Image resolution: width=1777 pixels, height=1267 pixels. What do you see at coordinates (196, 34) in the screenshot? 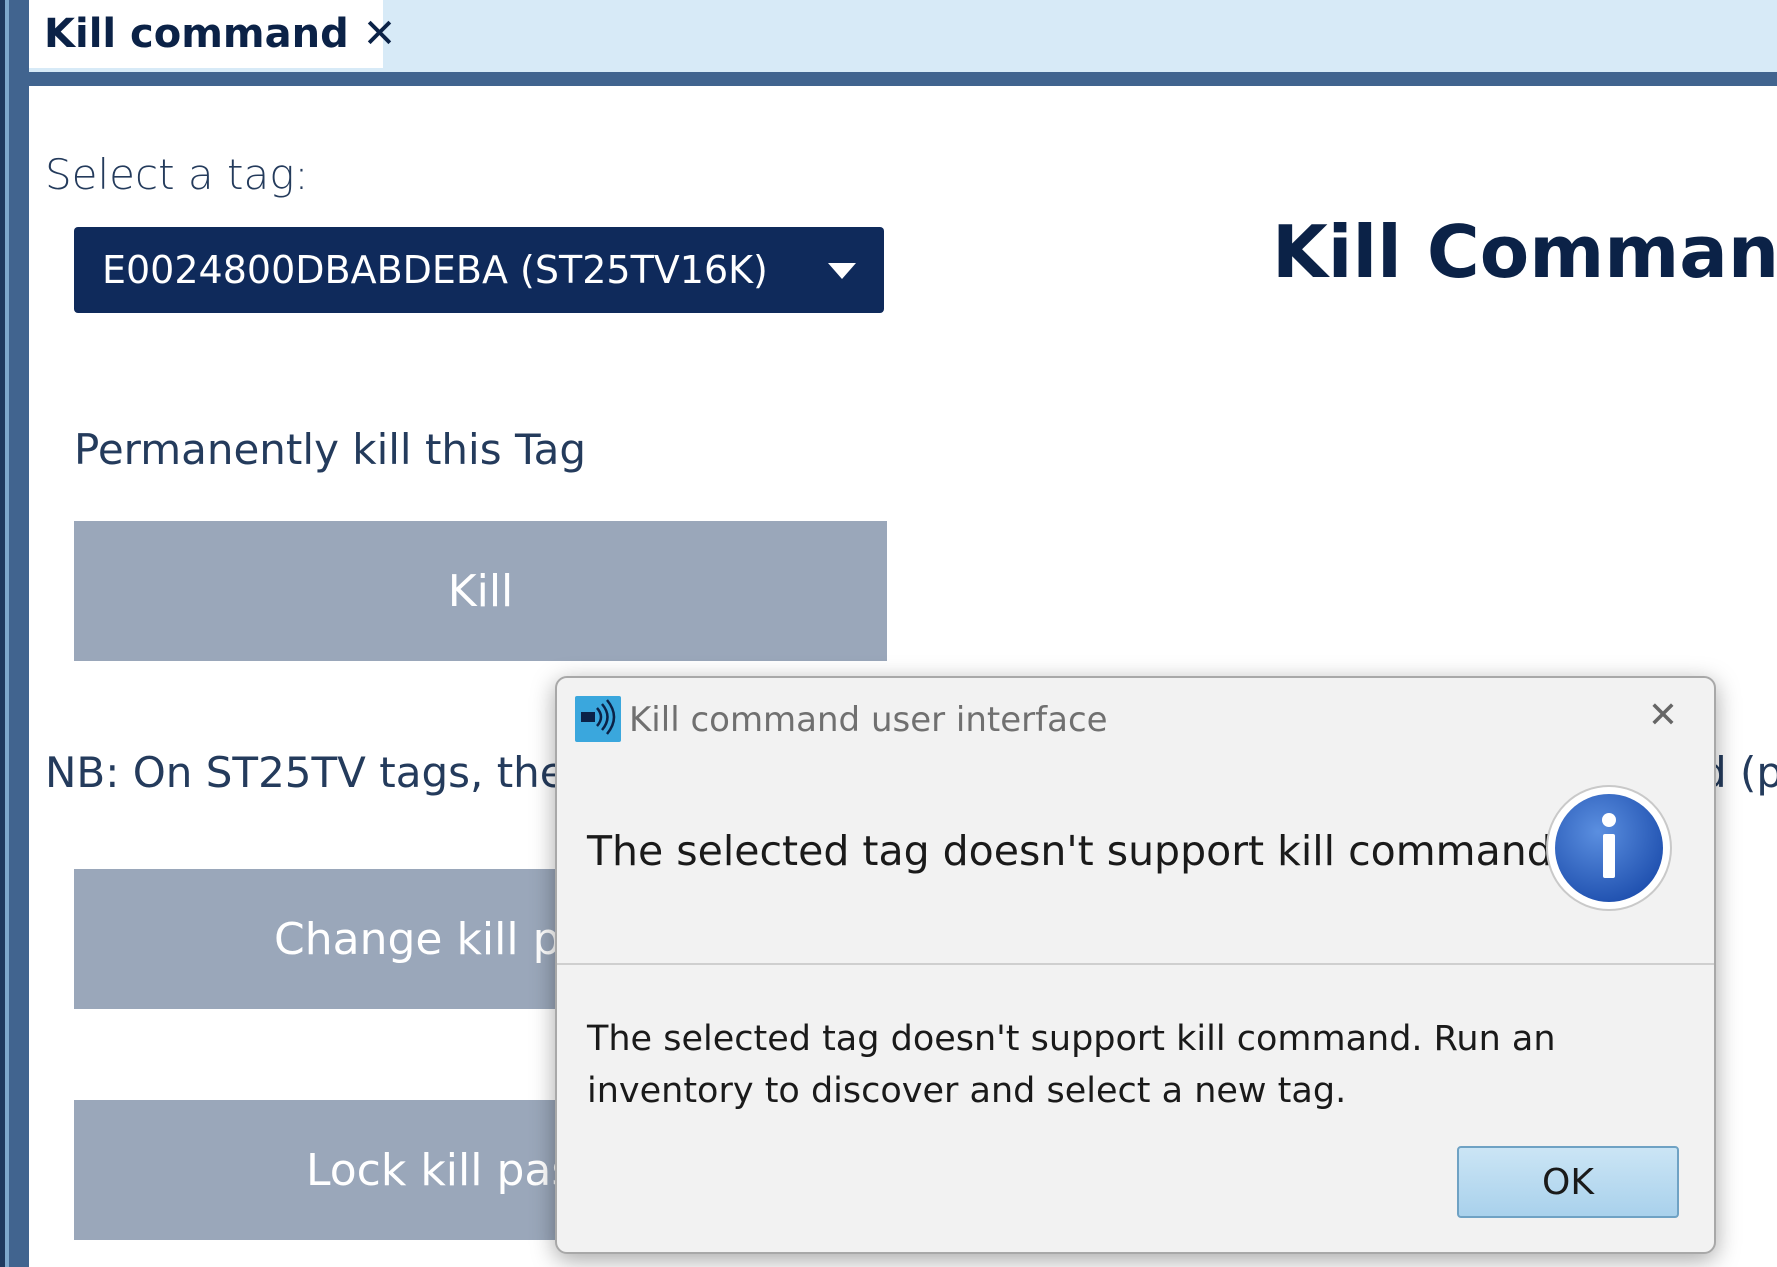
I see `tab-title: Kill command` at bounding box center [196, 34].